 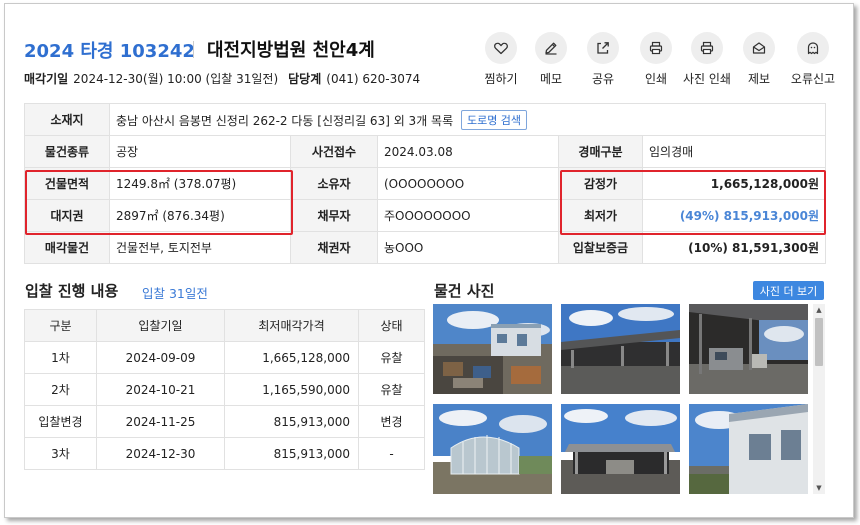 I want to click on minimum-price-value: (49%) 815,913,000원, so click(x=734, y=215).